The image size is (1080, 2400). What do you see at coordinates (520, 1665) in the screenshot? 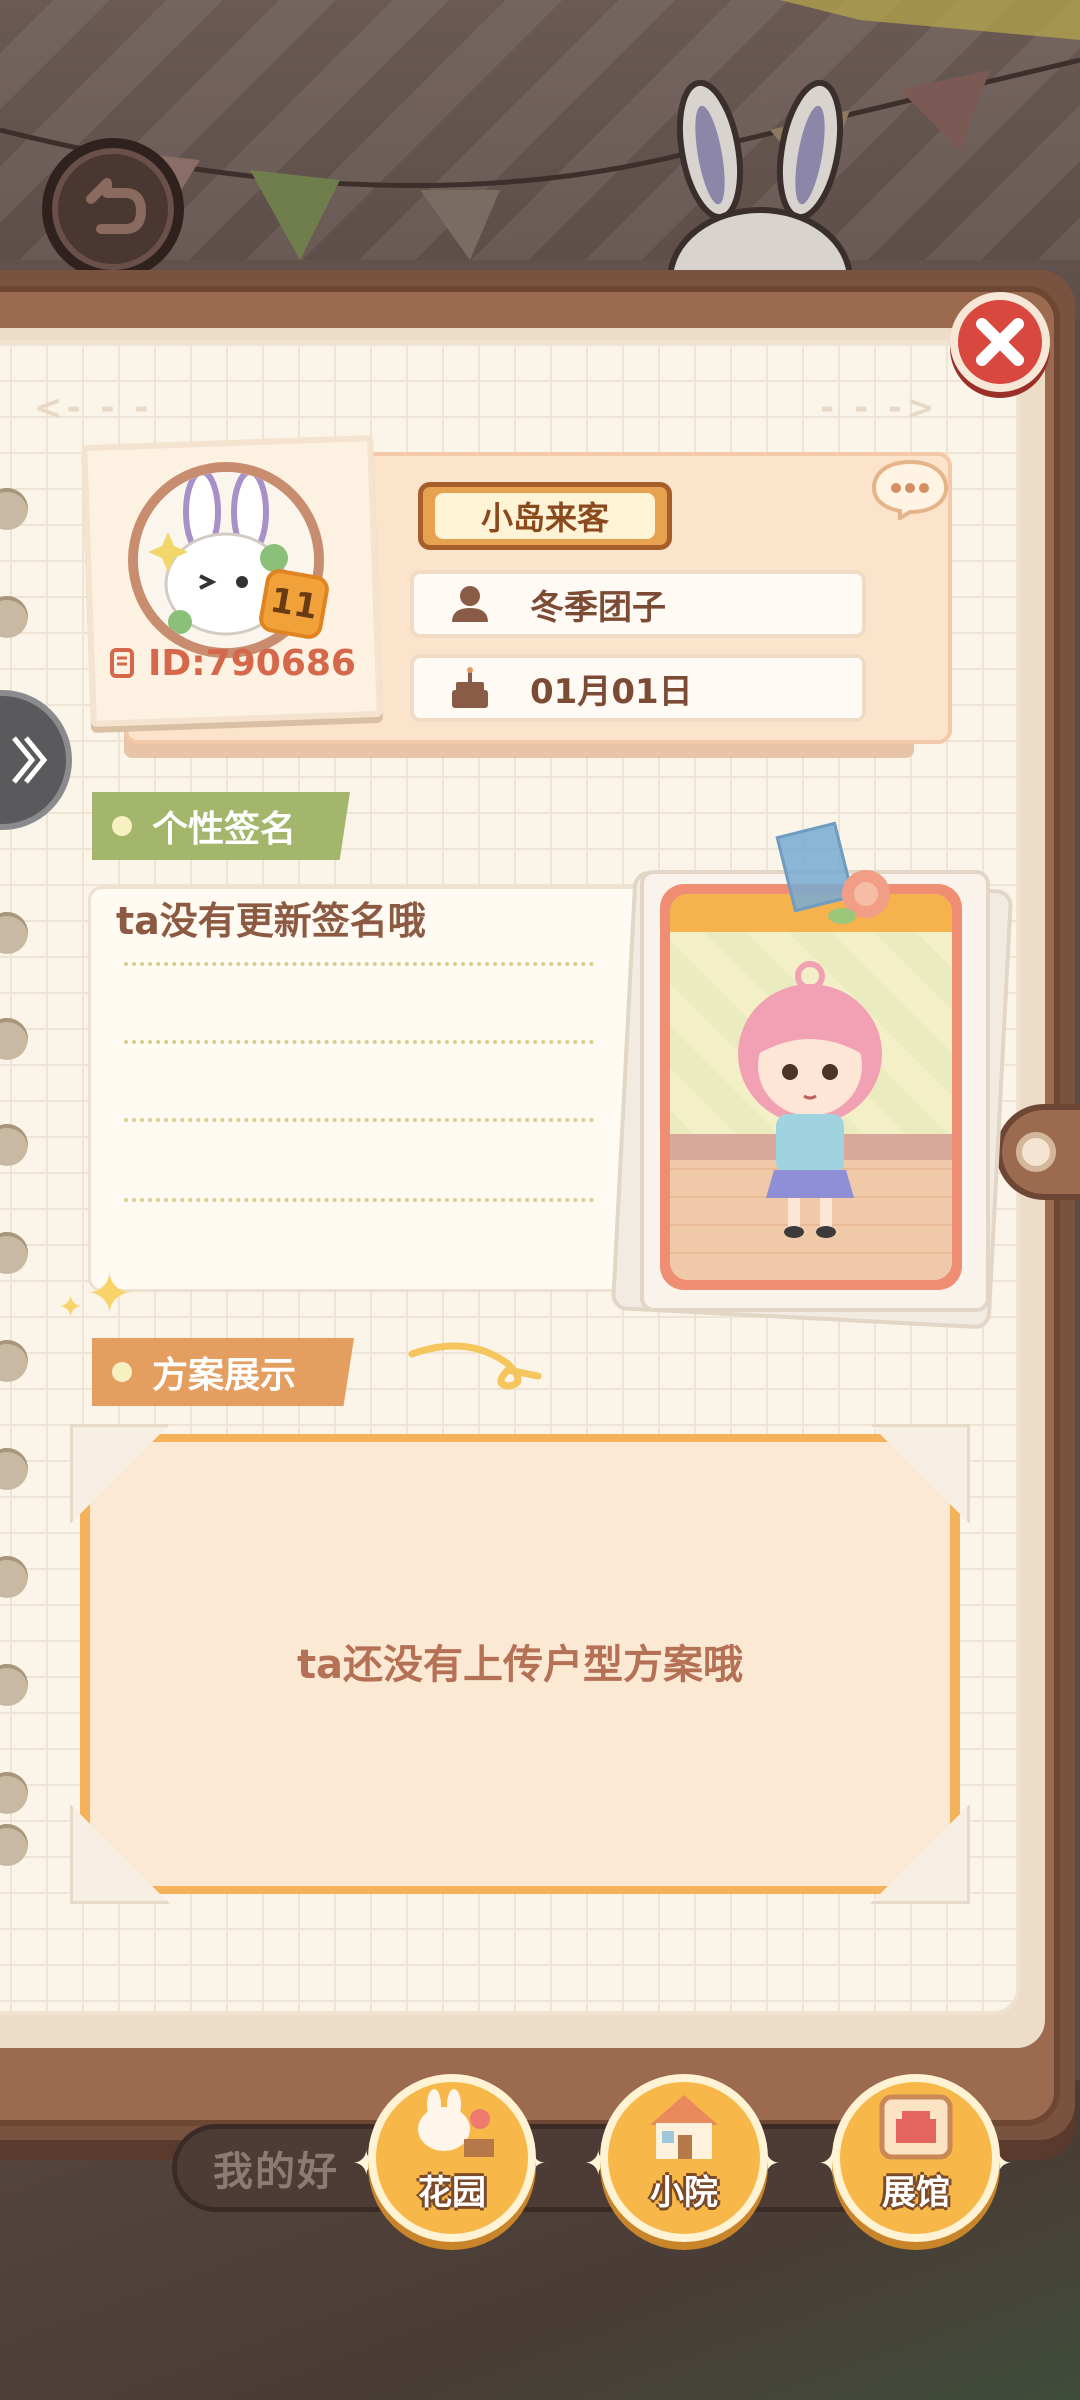
I see `plan-empty-message: ta还没有上传户型方案哦` at bounding box center [520, 1665].